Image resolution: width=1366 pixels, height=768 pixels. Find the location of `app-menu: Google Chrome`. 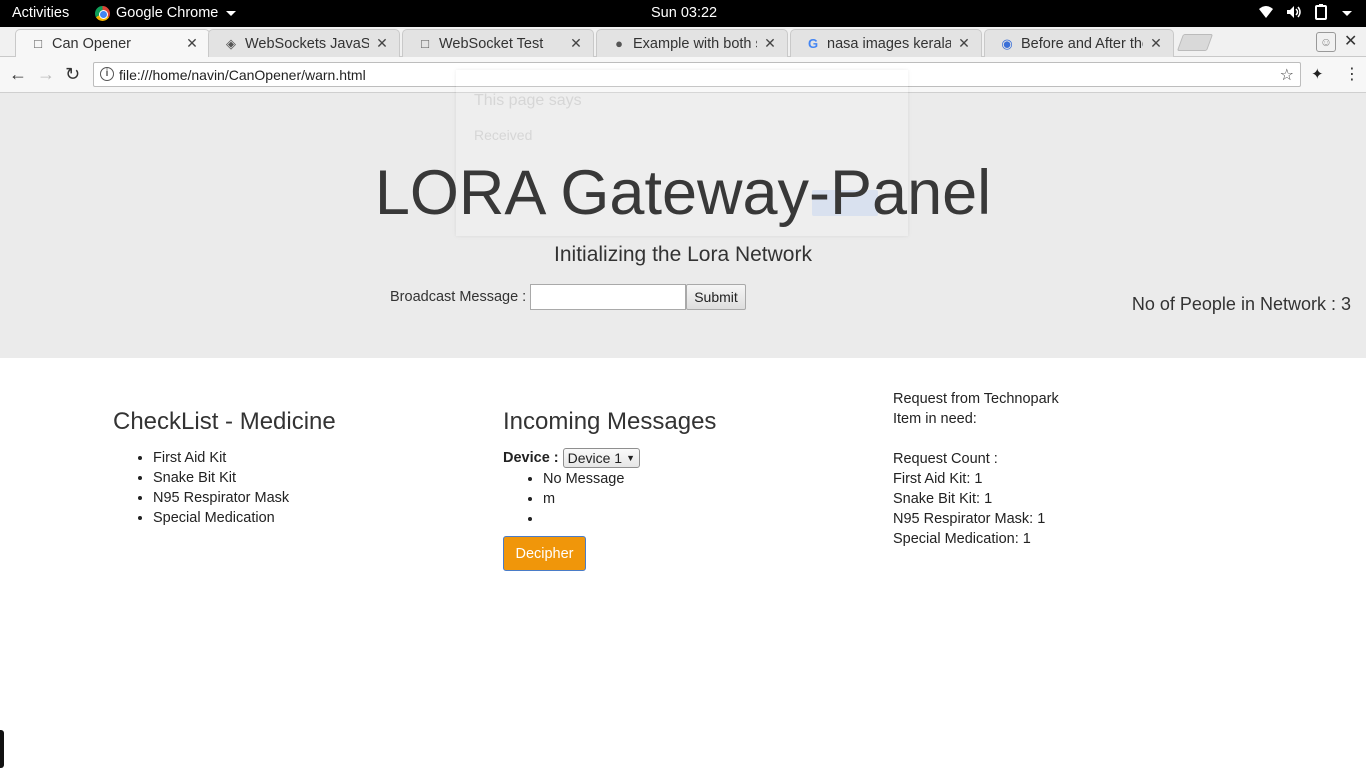

app-menu: Google Chrome is located at coordinates (166, 13).